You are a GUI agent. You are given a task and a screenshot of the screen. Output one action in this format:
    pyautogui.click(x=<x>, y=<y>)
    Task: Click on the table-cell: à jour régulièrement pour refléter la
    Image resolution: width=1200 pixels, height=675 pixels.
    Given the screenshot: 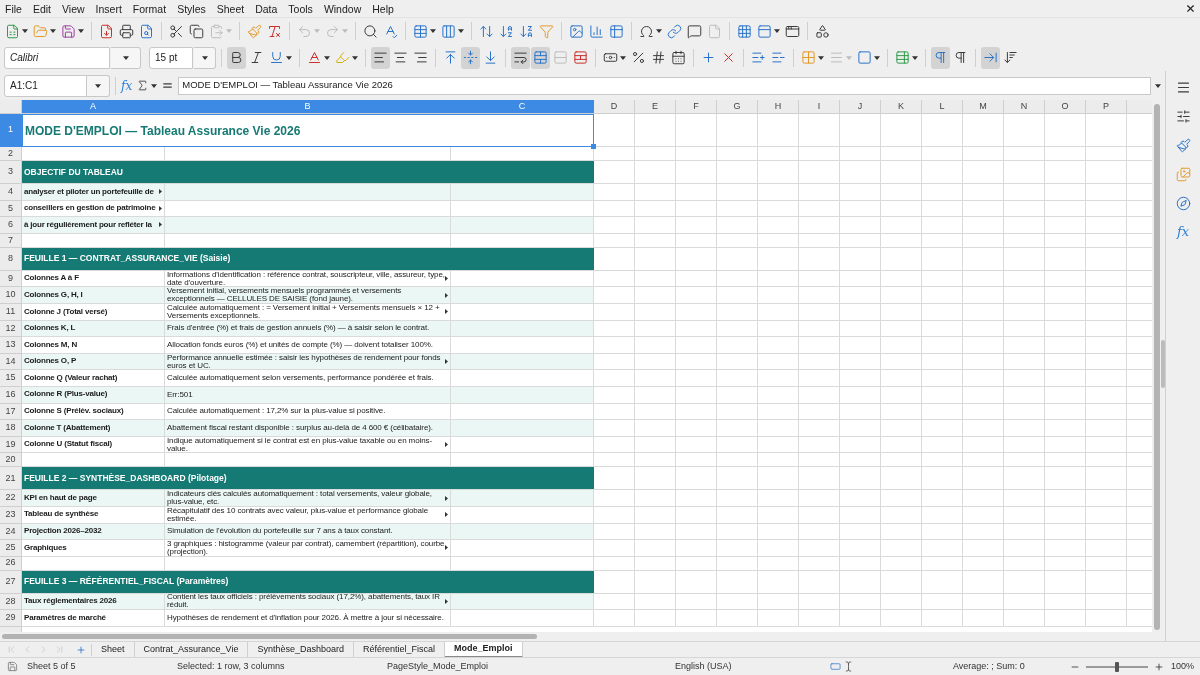 What is the action you would take?
    pyautogui.click(x=93, y=225)
    